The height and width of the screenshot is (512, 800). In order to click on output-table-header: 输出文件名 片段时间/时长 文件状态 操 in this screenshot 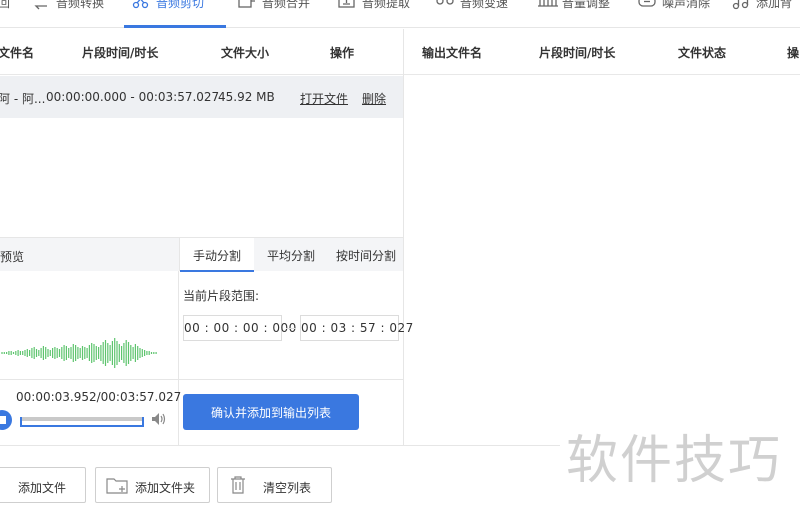, I will do `click(602, 52)`.